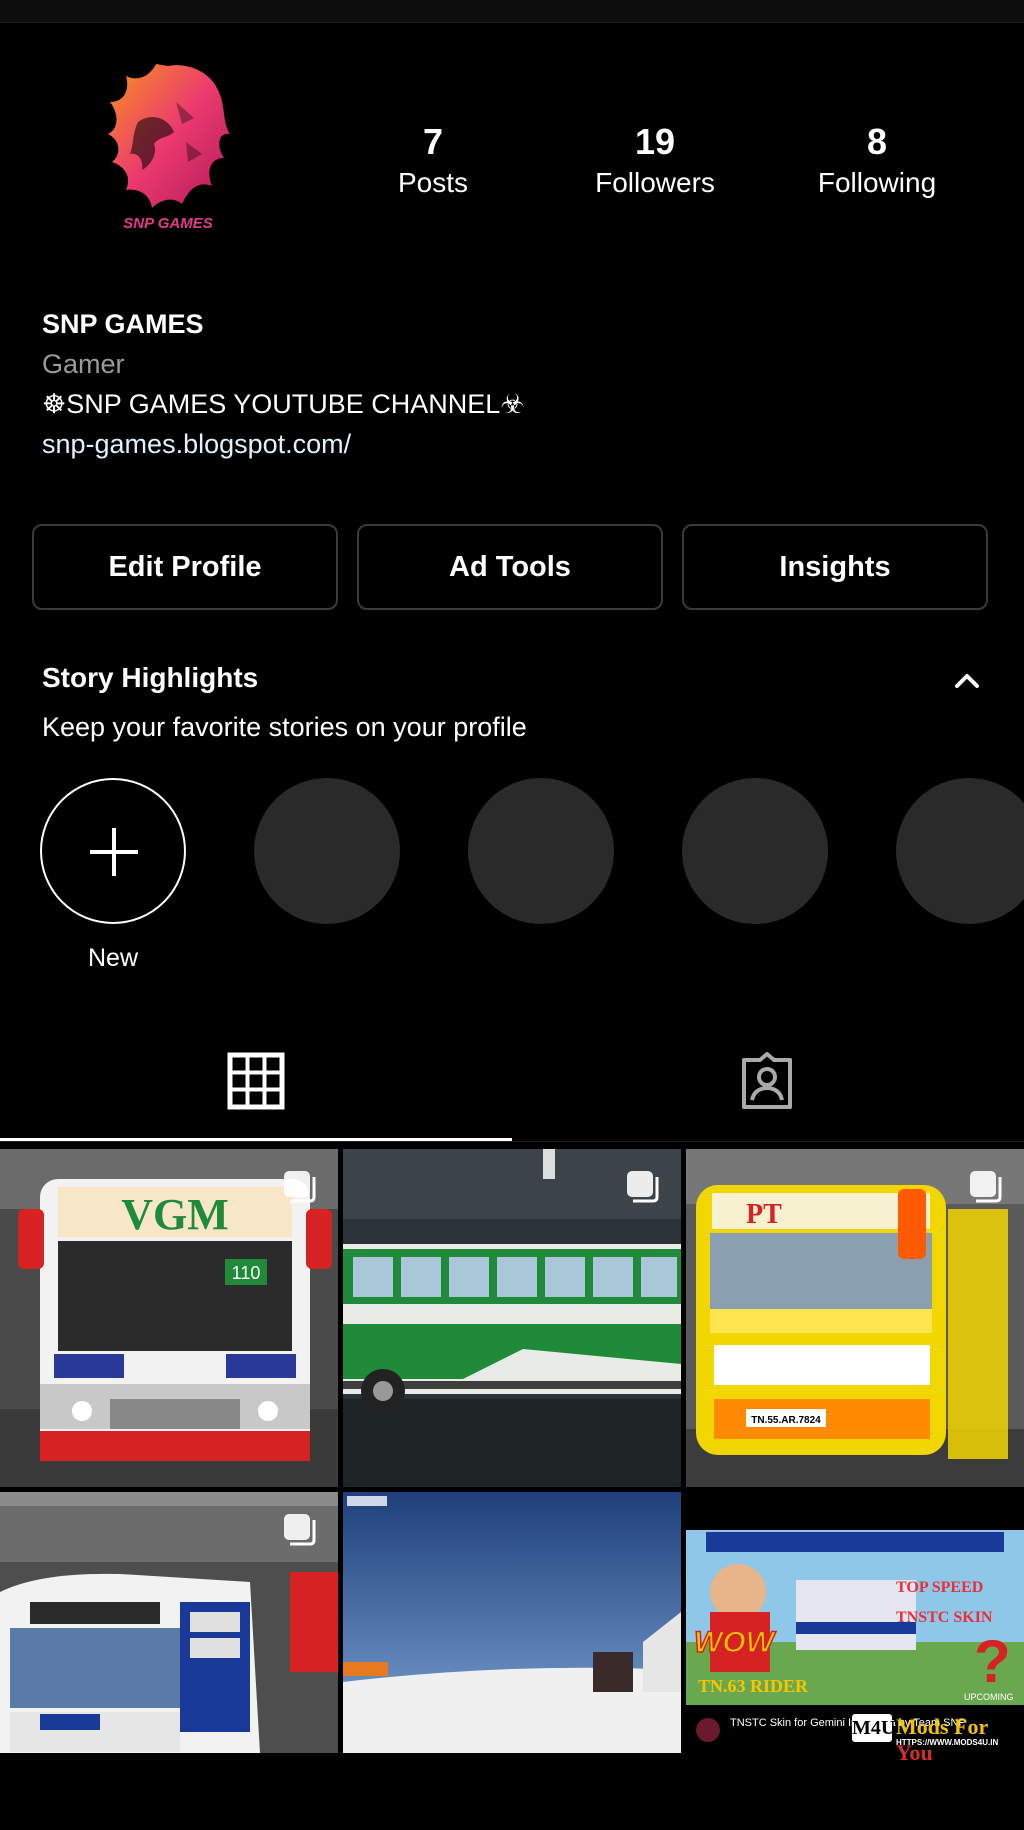  What do you see at coordinates (764, 1214) in the screenshot?
I see `svg-text: PT` at bounding box center [764, 1214].